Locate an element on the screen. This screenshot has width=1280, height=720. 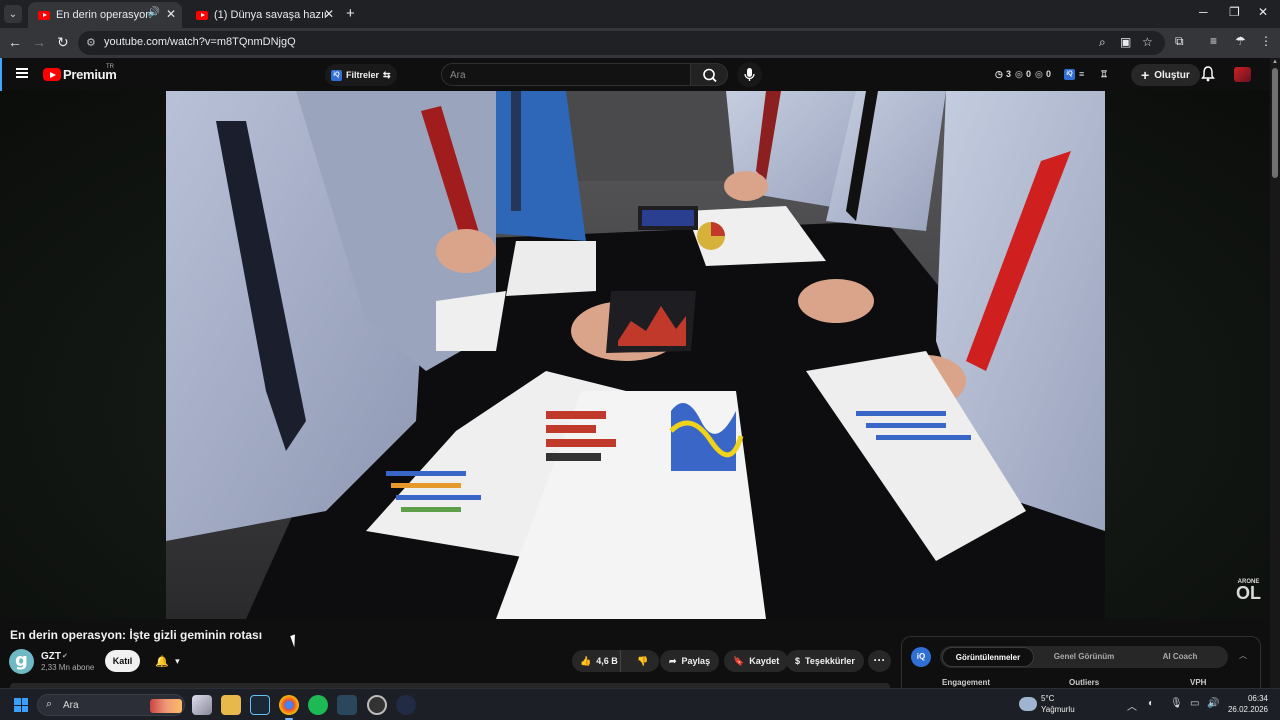
minimize-button: ─ is located at coordinates (1203, 12).